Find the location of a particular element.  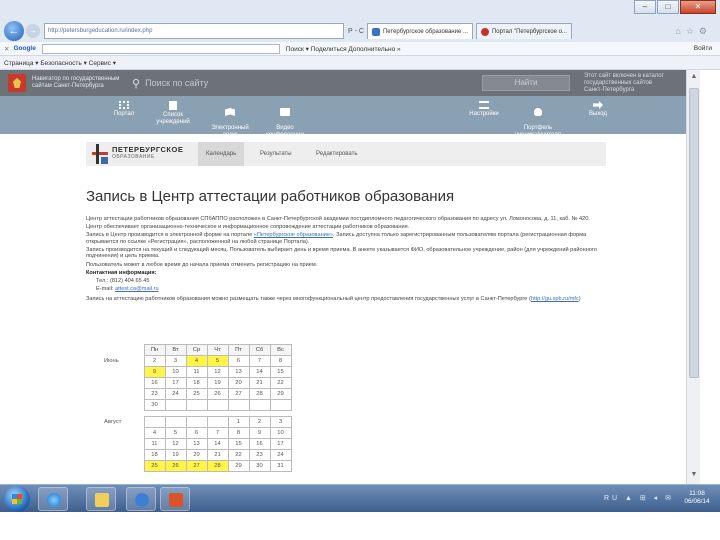

gov-search: ⚲ Поиск по сайту is located at coordinates (170, 83).